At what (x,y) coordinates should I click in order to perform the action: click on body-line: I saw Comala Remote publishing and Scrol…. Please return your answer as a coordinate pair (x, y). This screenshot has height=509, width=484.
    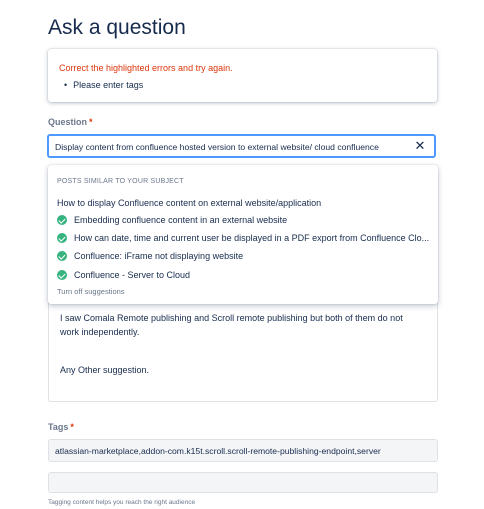
    Looking at the image, I should click on (231, 318).